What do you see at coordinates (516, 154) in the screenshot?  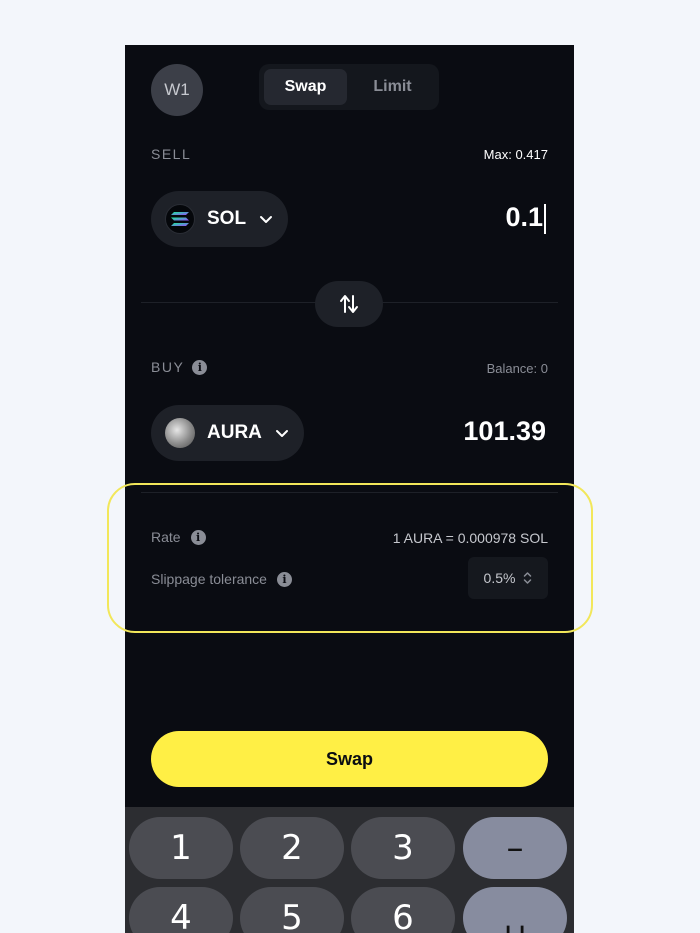 I see `max-balance: Max: 0.417` at bounding box center [516, 154].